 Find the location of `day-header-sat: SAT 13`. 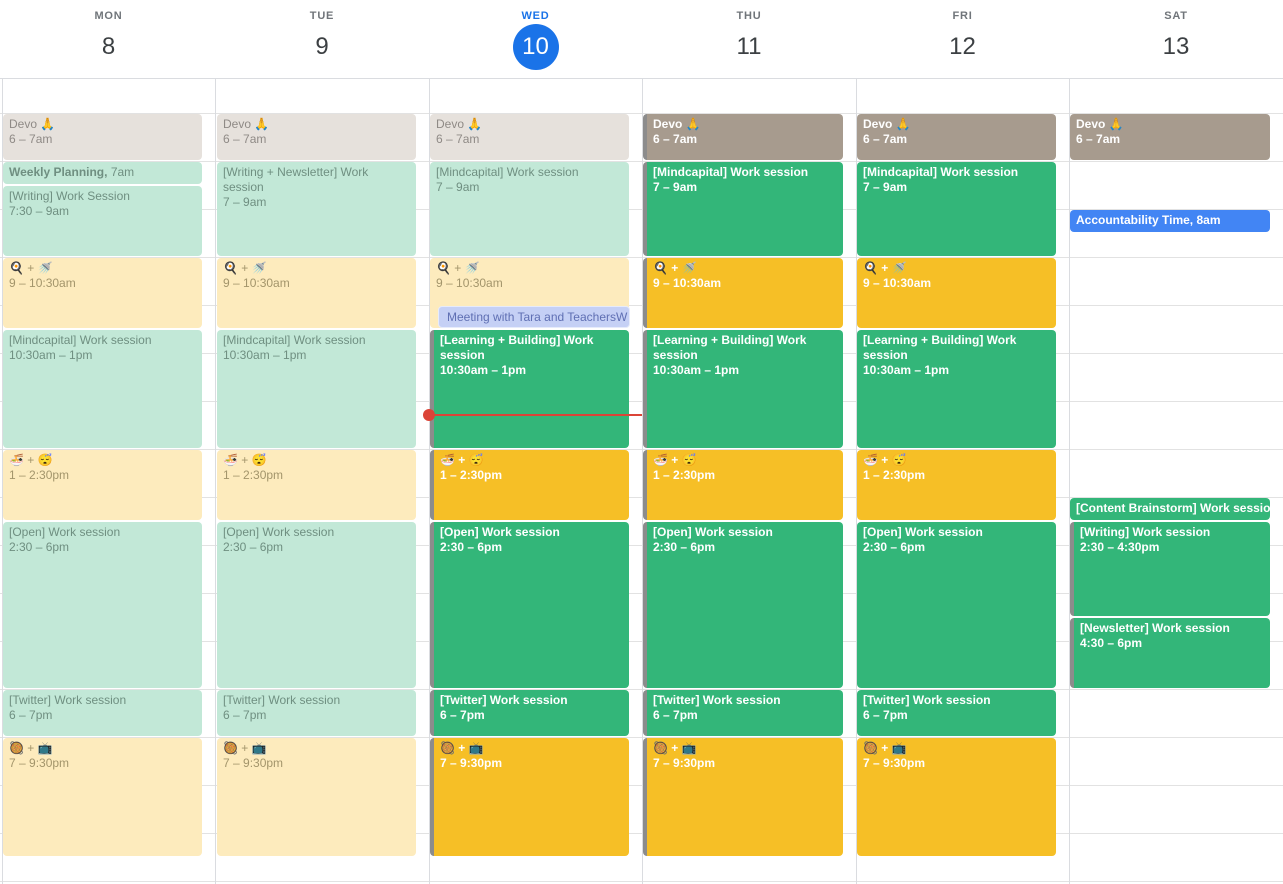

day-header-sat: SAT 13 is located at coordinates (1176, 39).